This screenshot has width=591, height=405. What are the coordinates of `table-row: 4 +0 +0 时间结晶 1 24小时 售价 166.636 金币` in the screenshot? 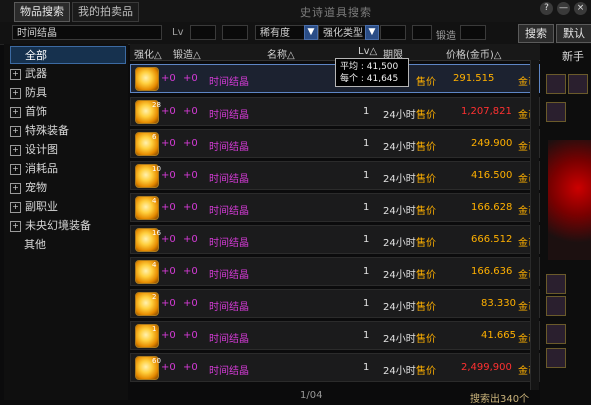 It's located at (335, 271).